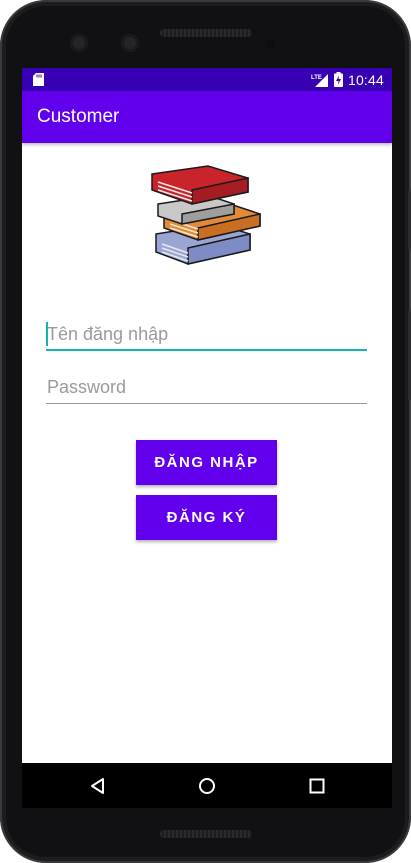 The image size is (411, 863). I want to click on bottom-speaker, so click(206, 834).